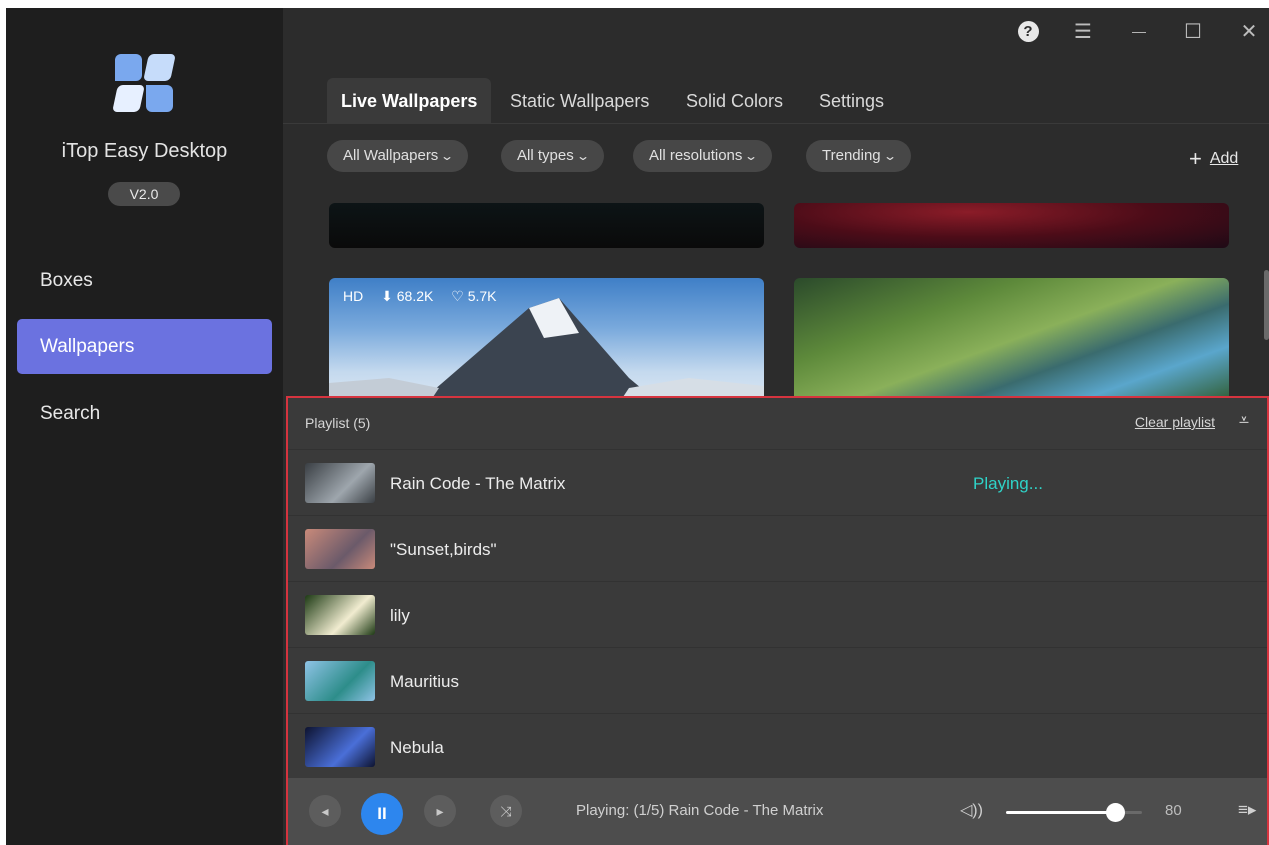 The image size is (1269, 845). I want to click on volume-icon: ◁)), so click(971, 810).